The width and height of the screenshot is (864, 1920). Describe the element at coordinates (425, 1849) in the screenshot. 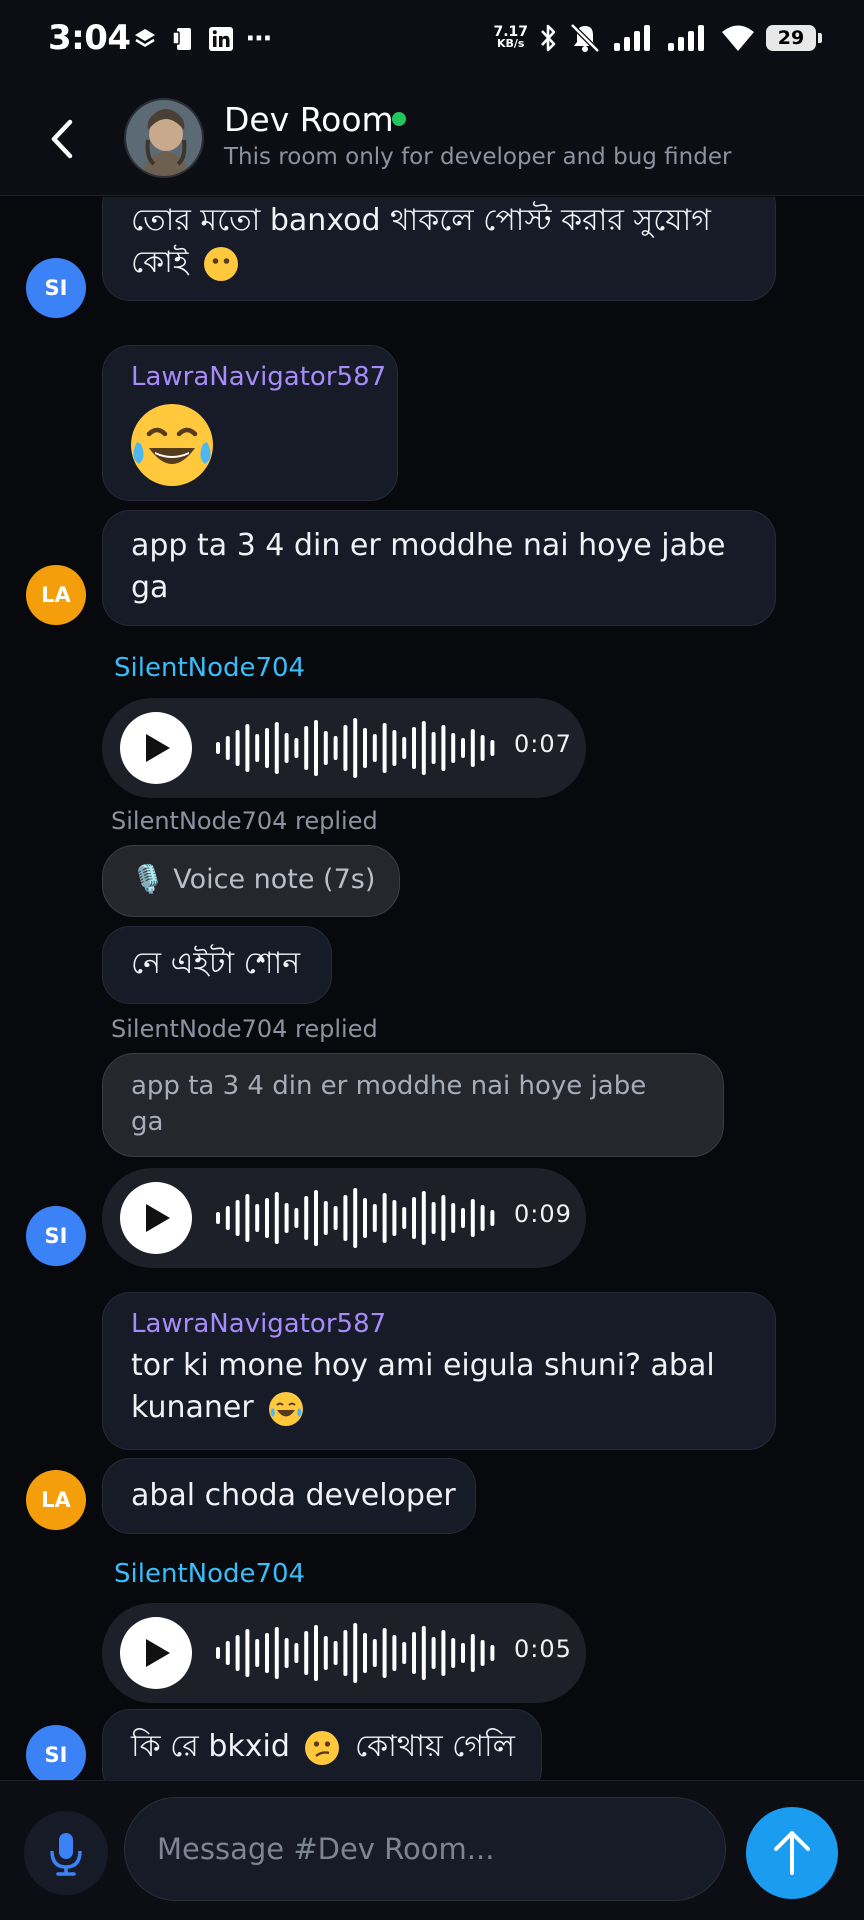

I see `message-input` at that location.